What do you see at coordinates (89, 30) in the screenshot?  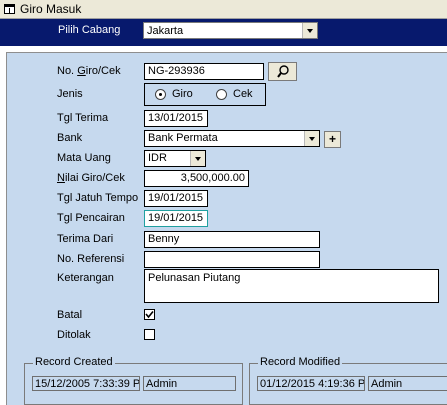 I see `branch-label: Pilih Cabang` at bounding box center [89, 30].